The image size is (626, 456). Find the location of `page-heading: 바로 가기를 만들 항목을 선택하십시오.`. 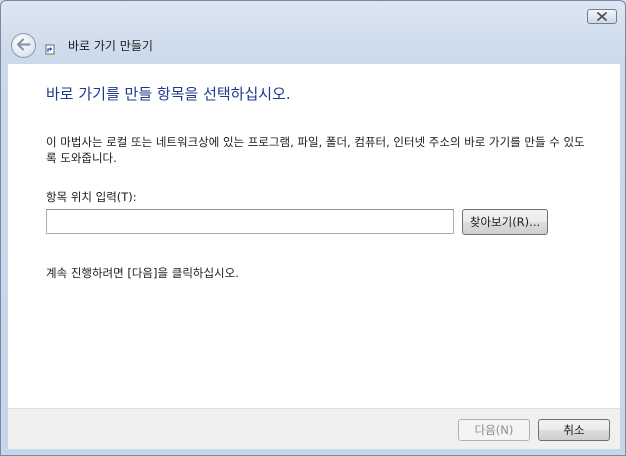

page-heading: 바로 가기를 만들 항목을 선택하십시오. is located at coordinates (168, 94).